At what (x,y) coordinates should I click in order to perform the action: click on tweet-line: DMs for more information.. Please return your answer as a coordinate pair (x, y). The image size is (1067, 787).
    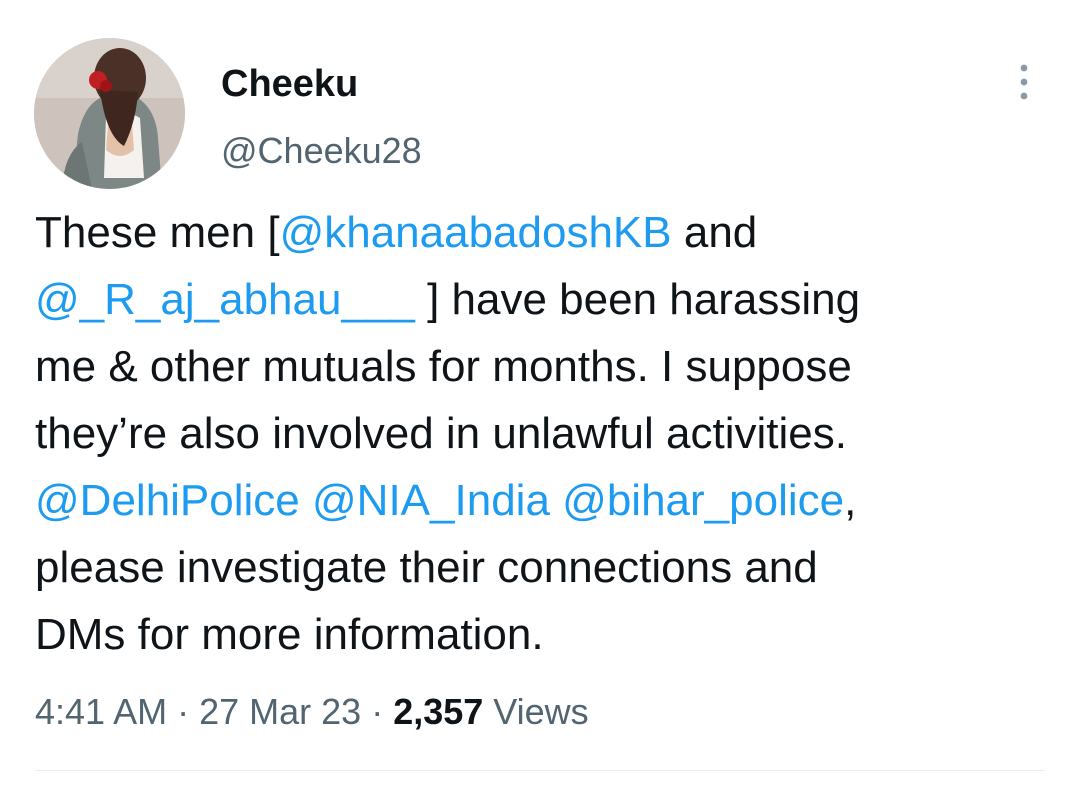
    Looking at the image, I should click on (540, 634).